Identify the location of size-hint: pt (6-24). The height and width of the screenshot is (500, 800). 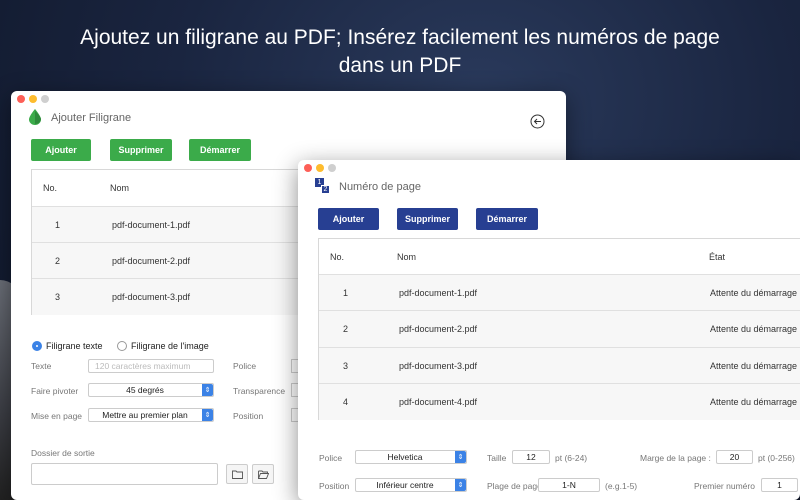
(571, 458).